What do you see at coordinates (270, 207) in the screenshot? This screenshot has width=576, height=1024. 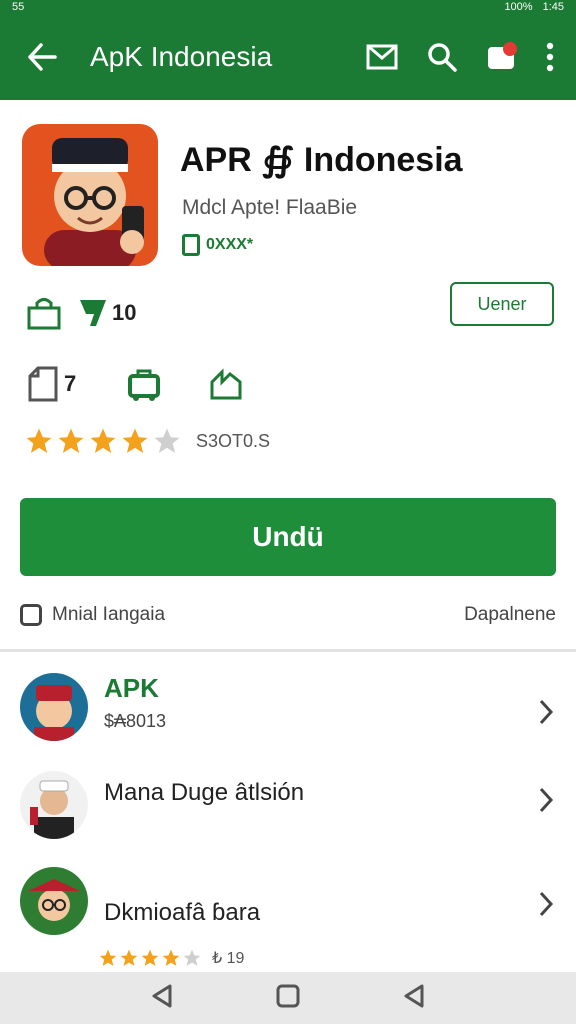 I see `app-subtitle: Mdcl Apte! FlaaBie` at bounding box center [270, 207].